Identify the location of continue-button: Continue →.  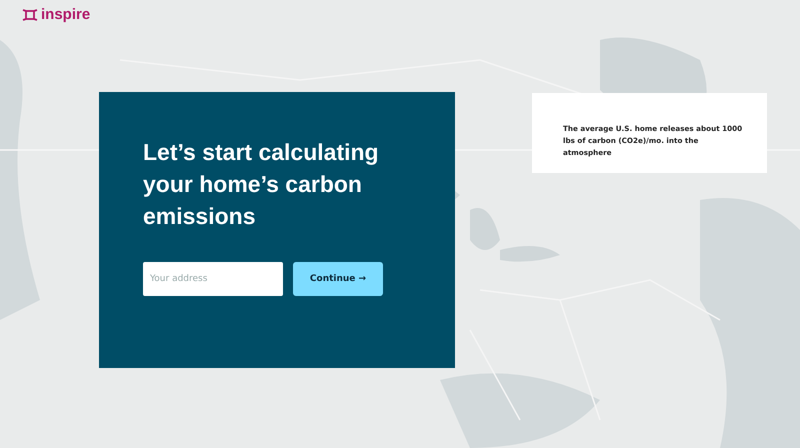
(338, 279).